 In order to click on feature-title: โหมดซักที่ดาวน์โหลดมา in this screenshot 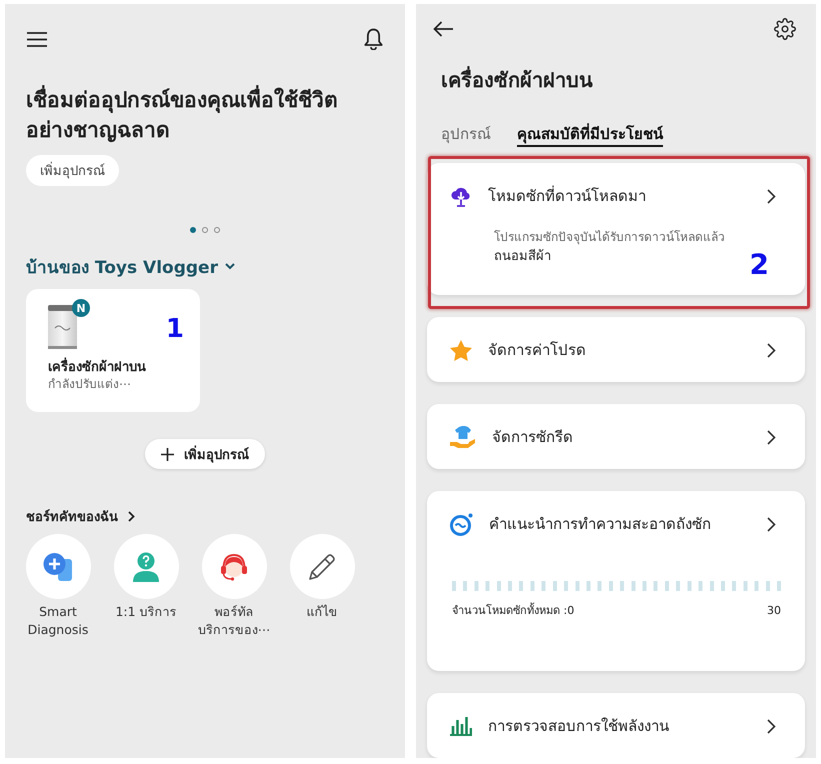, I will do `click(567, 196)`.